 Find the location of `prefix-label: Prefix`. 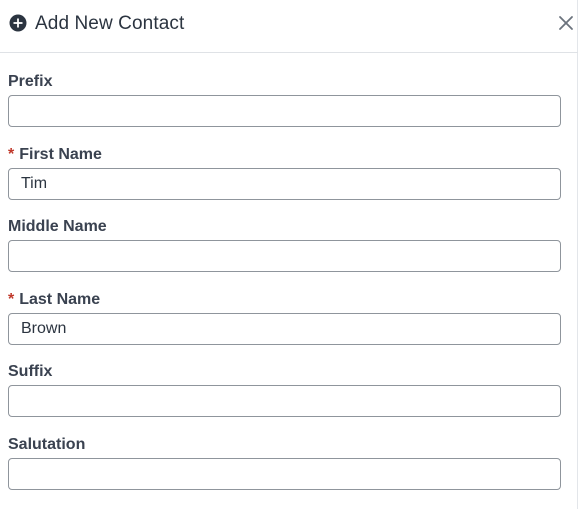

prefix-label: Prefix is located at coordinates (284, 82).